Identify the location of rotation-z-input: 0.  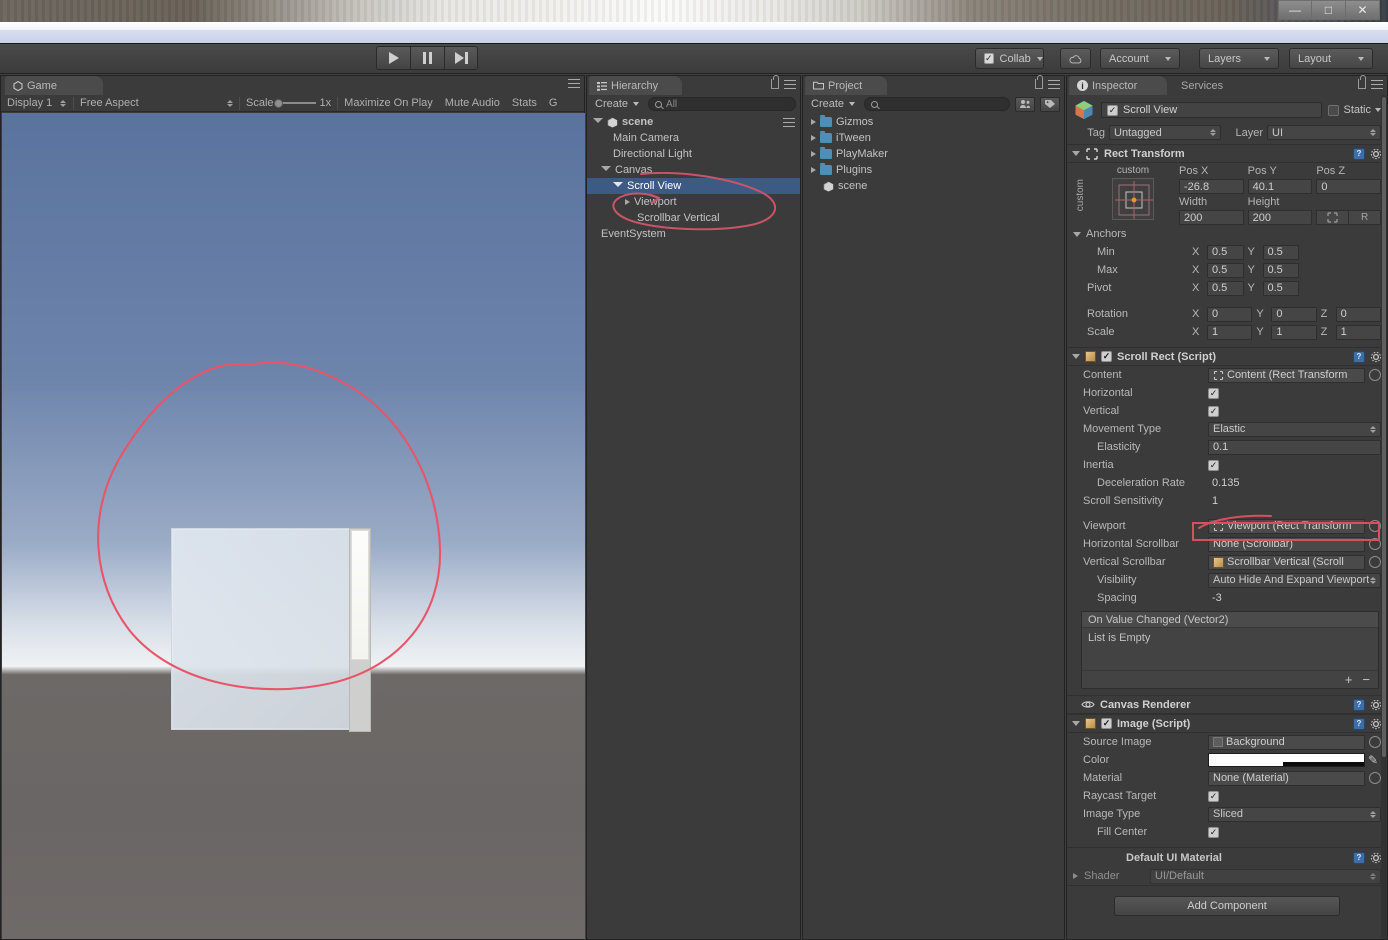
(1358, 314).